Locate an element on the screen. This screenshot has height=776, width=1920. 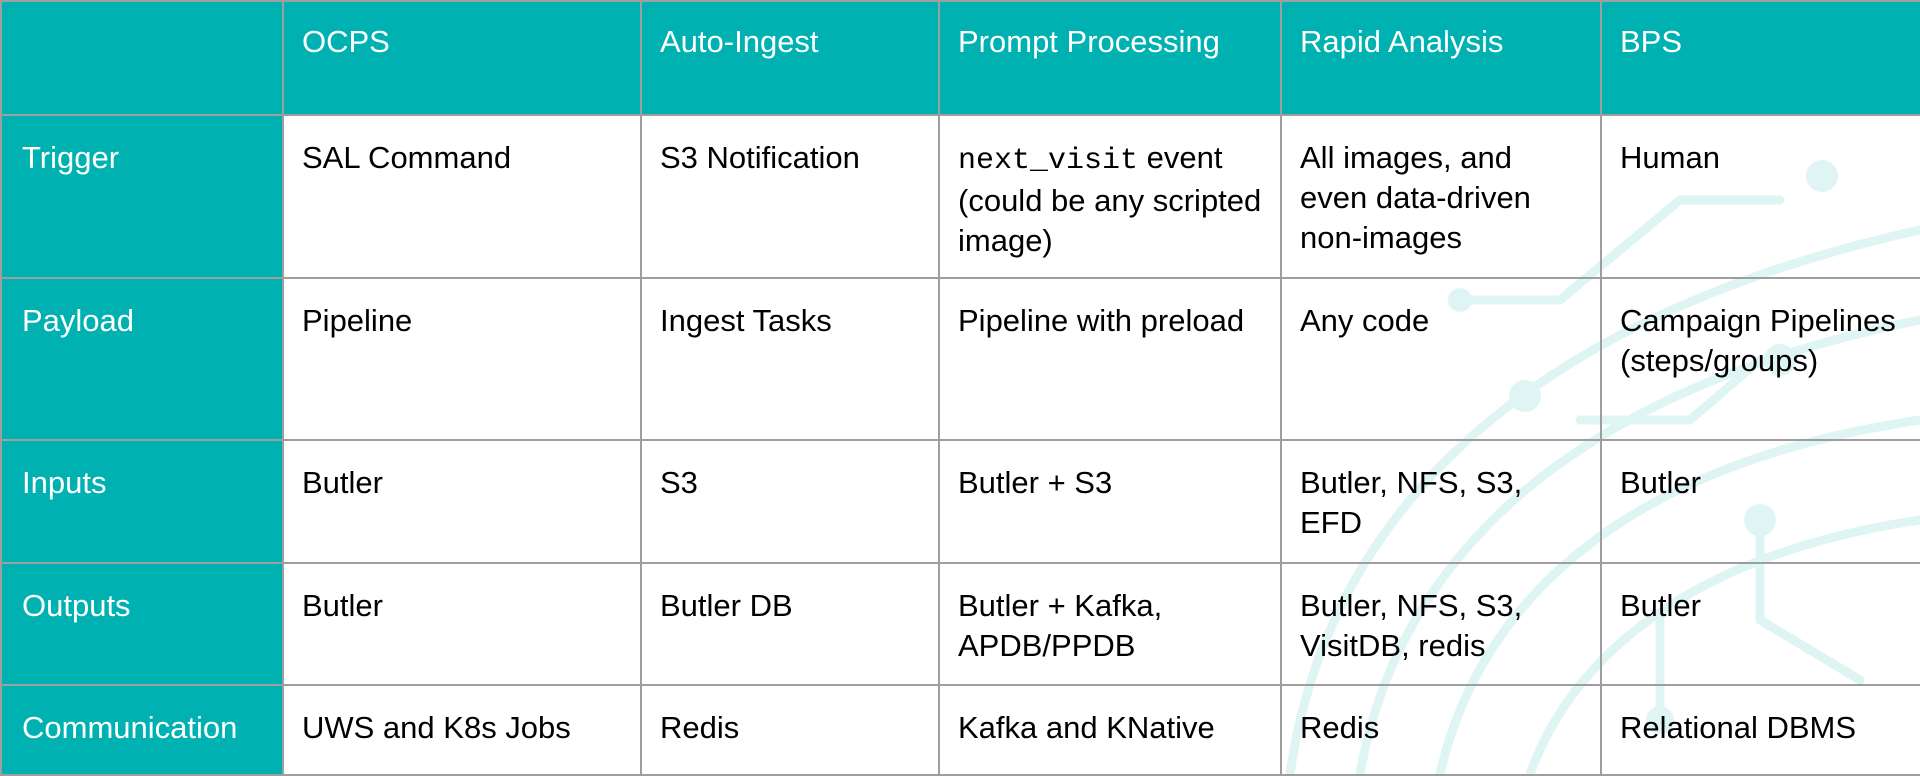
column-header-rapid-analysis: Rapid Analysis is located at coordinates (1441, 58).